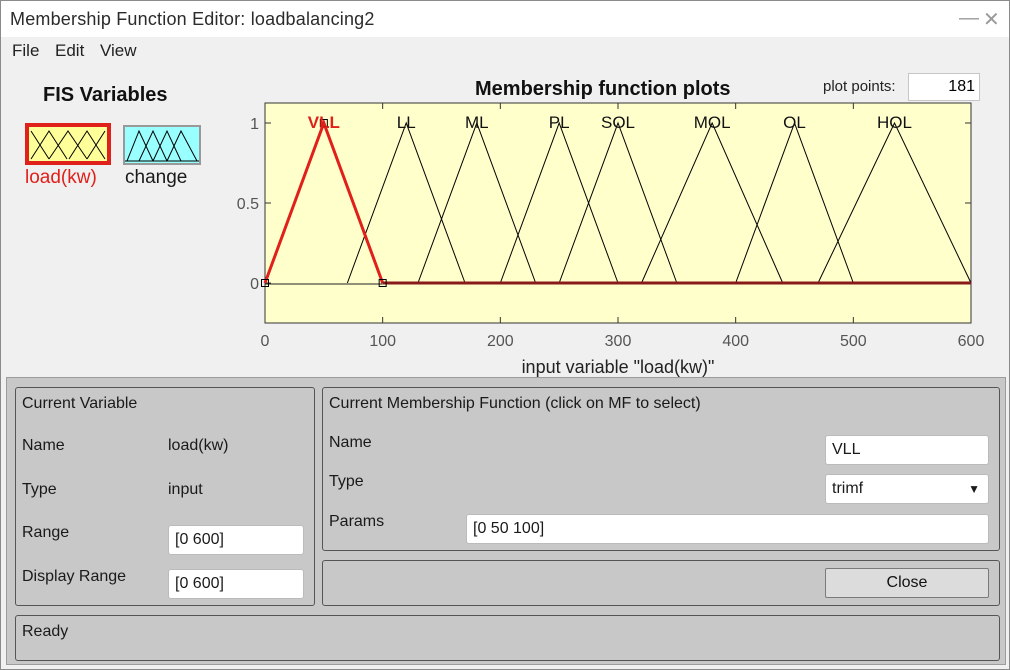 The image size is (1010, 670). I want to click on x-tick-label: 600, so click(971, 341).